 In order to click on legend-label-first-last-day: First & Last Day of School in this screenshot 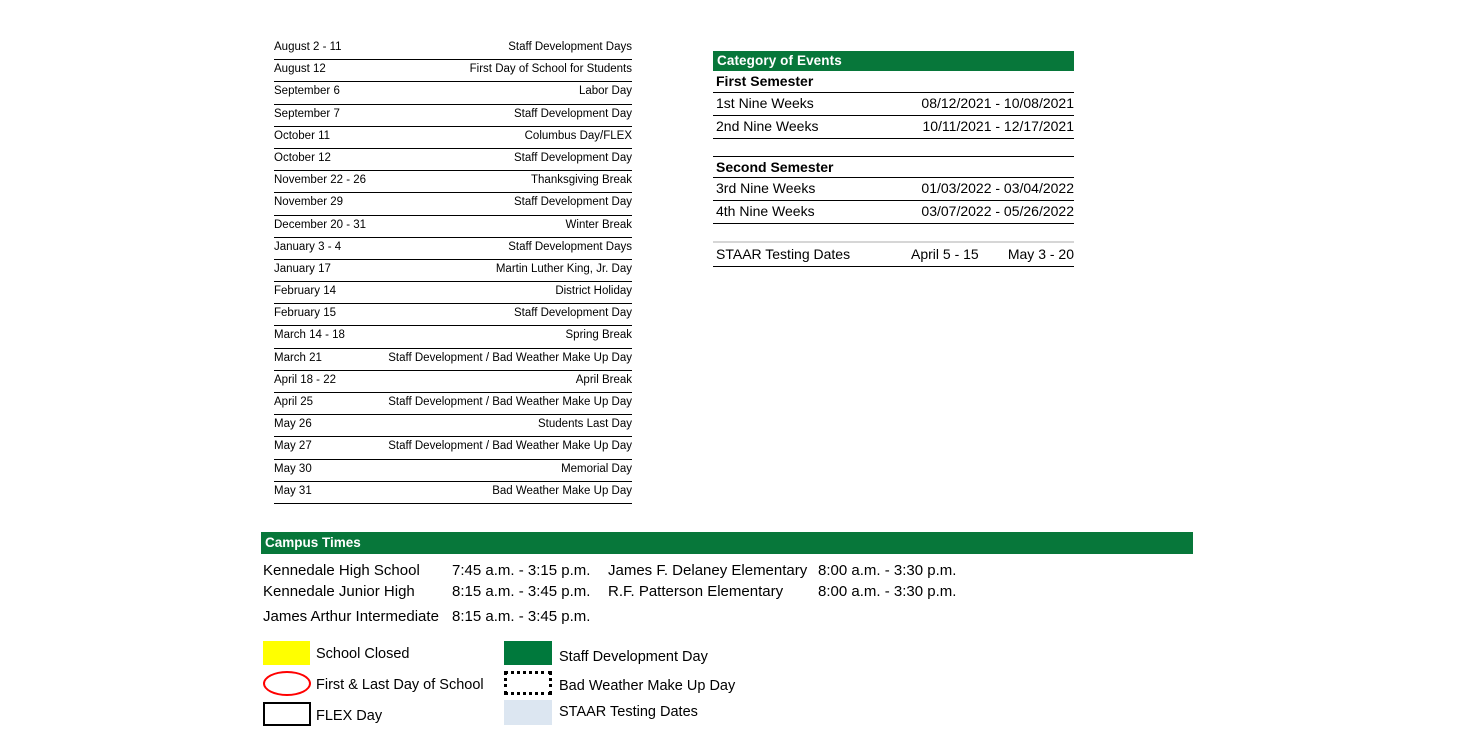, I will do `click(400, 685)`.